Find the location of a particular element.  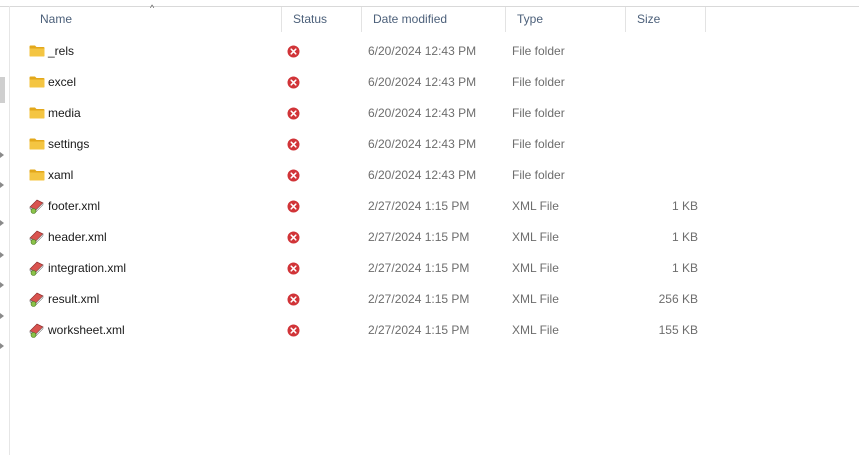

file-name: integration.xml is located at coordinates (87, 268).